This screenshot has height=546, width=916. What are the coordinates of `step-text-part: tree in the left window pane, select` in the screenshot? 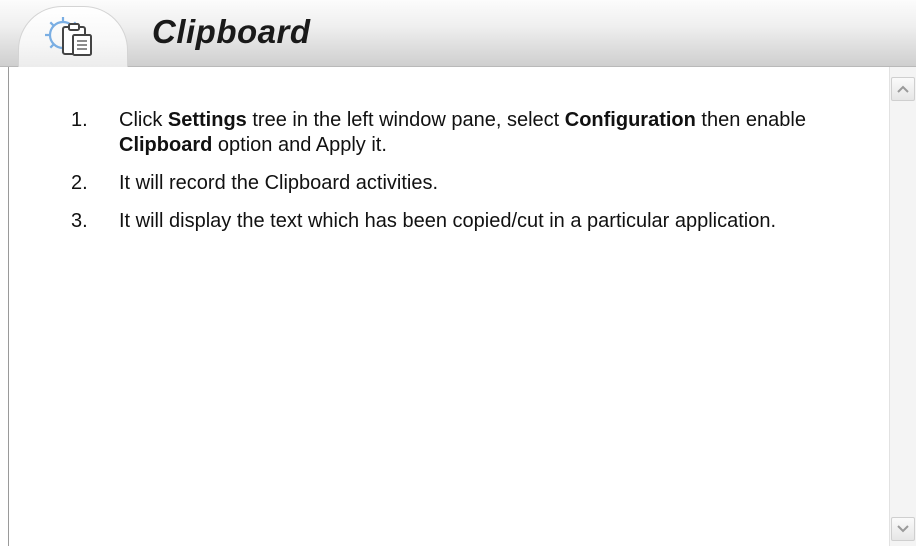 It's located at (405, 120).